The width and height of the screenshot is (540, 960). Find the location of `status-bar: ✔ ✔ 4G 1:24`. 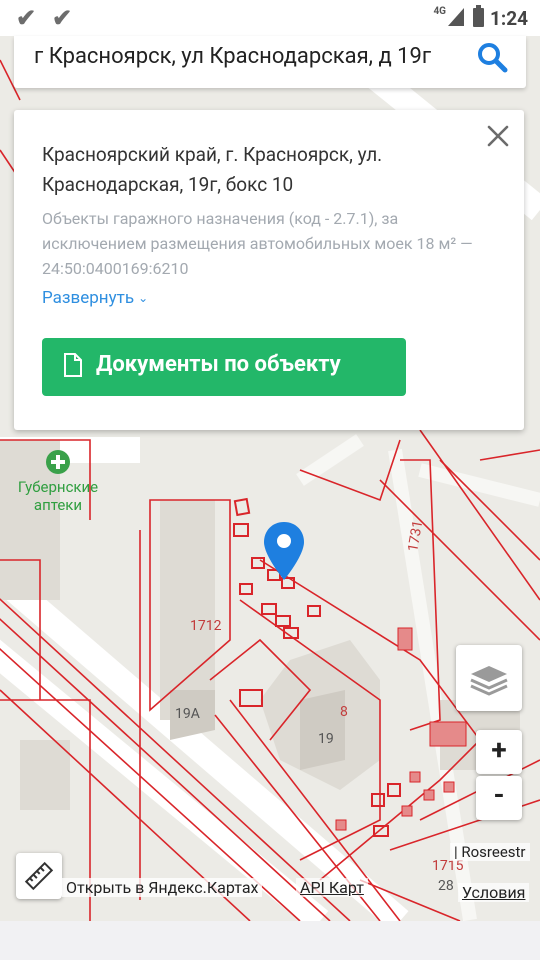

status-bar: ✔ ✔ 4G 1:24 is located at coordinates (270, 18).